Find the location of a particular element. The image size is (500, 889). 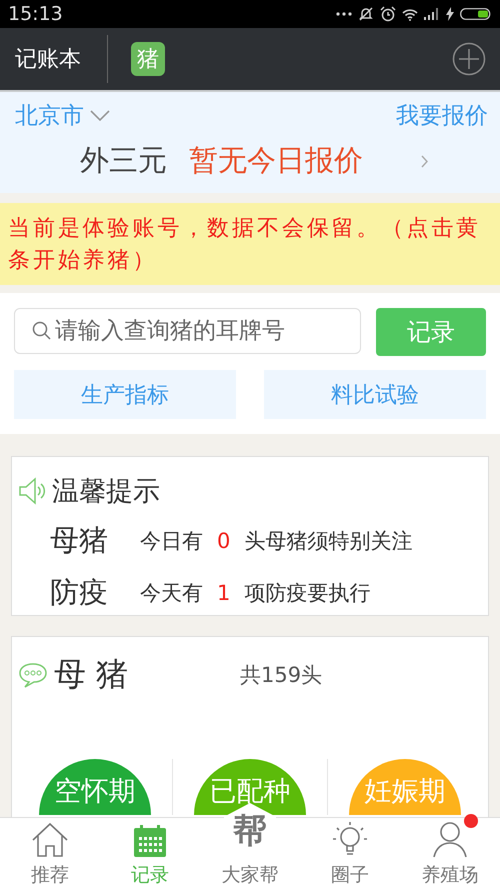

report-price-link: 我要报价 is located at coordinates (442, 115).